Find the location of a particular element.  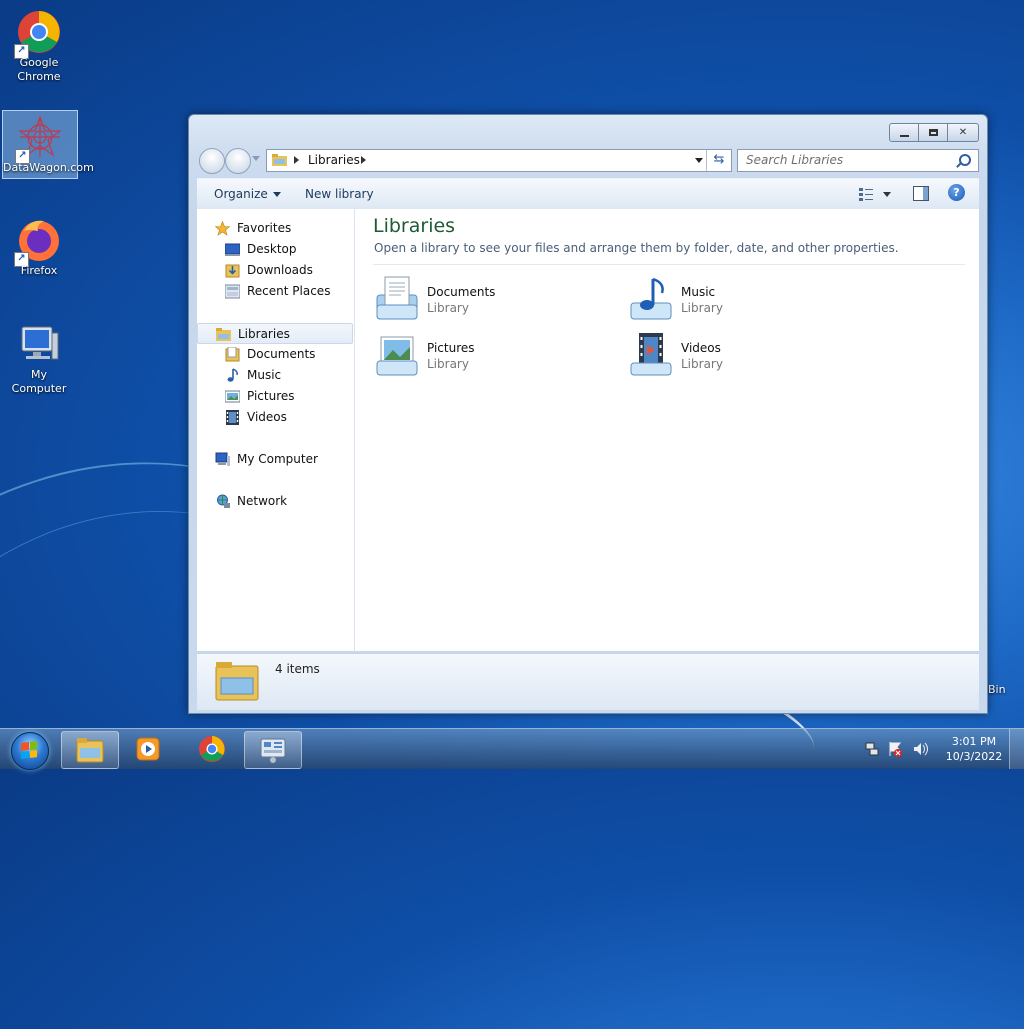

library-name: Documents is located at coordinates (461, 292).